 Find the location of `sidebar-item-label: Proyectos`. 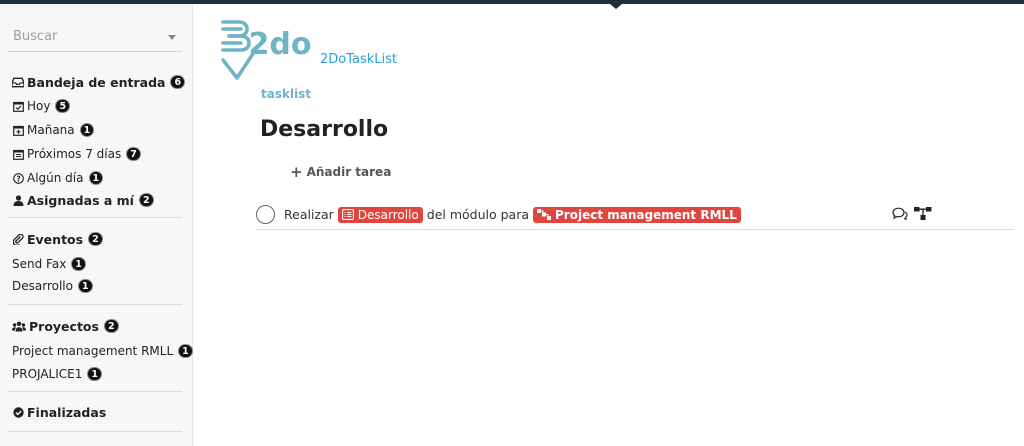

sidebar-item-label: Proyectos is located at coordinates (64, 326).